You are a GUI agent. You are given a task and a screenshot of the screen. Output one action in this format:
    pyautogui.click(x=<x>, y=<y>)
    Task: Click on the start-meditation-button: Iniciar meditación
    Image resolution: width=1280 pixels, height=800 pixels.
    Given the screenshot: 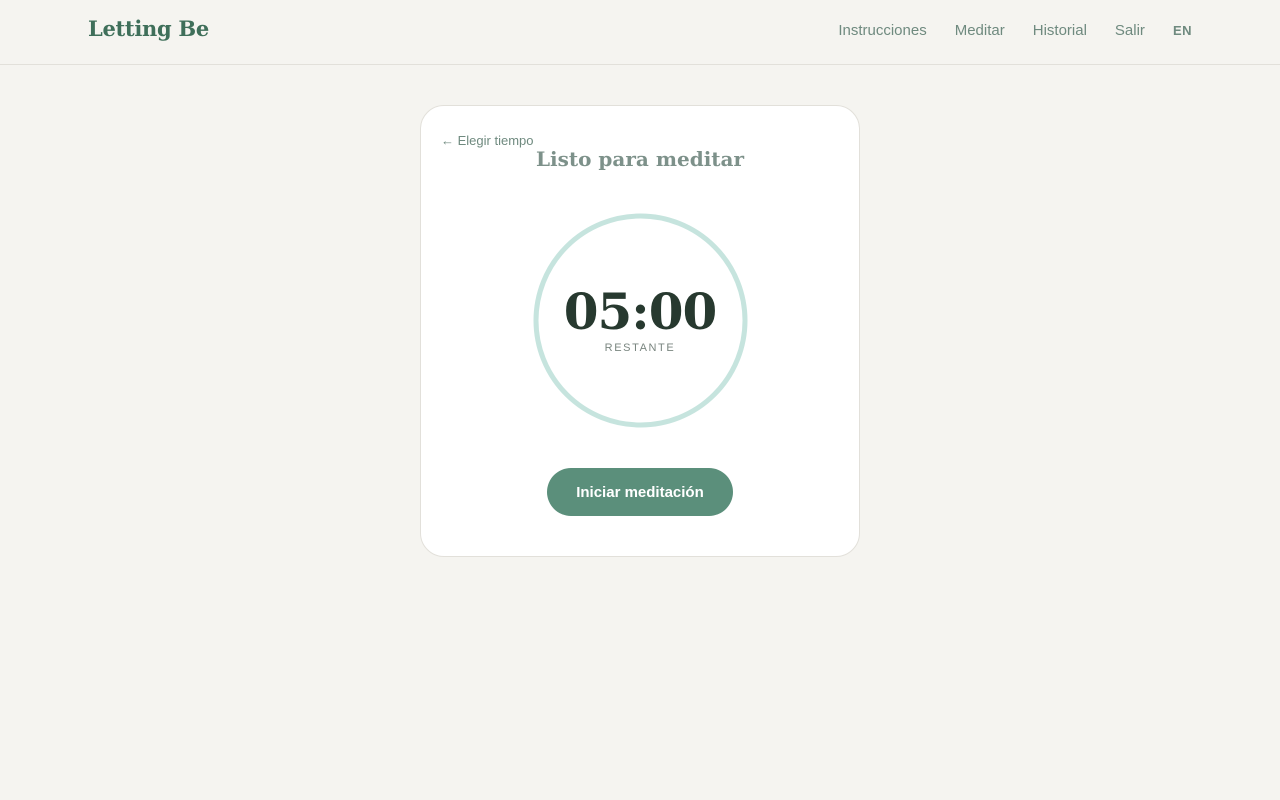 What is the action you would take?
    pyautogui.click(x=640, y=492)
    